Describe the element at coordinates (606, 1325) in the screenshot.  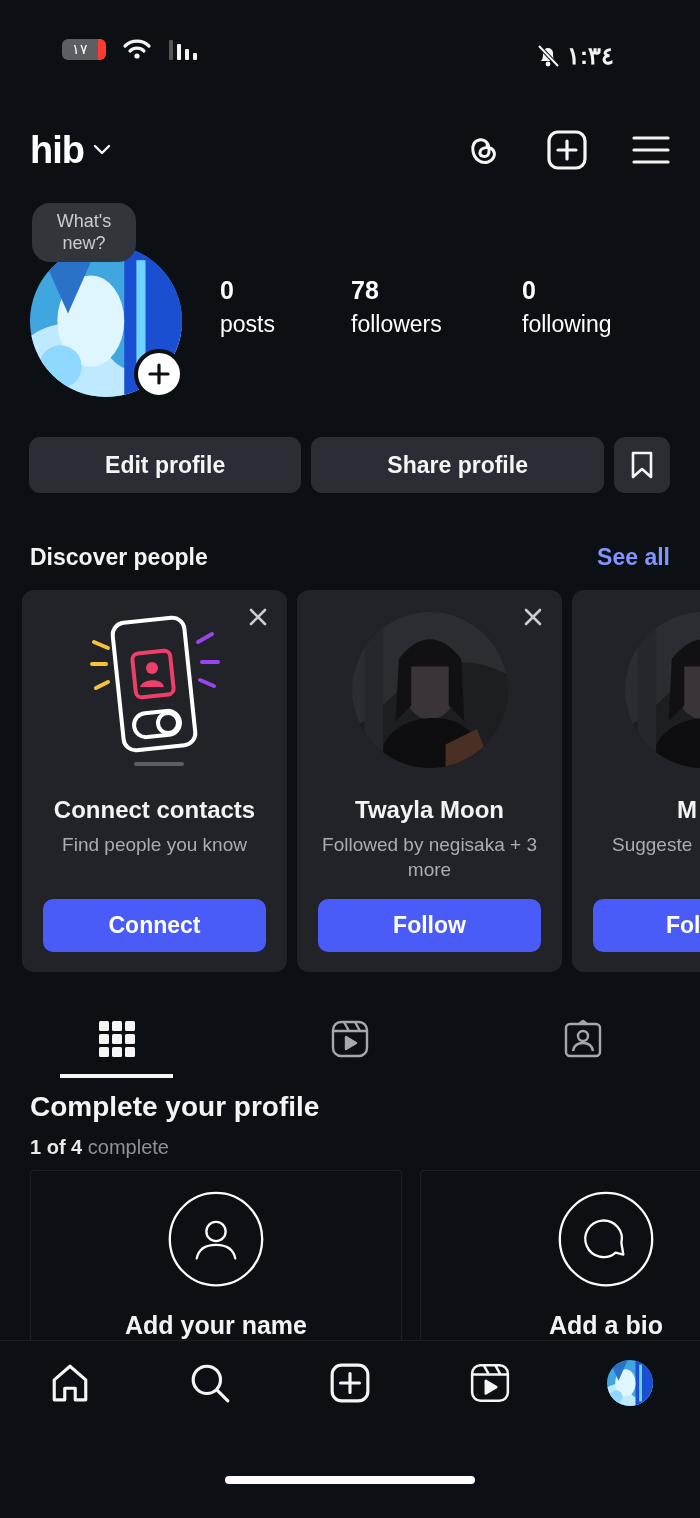
I see `task-label: Add a bio` at that location.